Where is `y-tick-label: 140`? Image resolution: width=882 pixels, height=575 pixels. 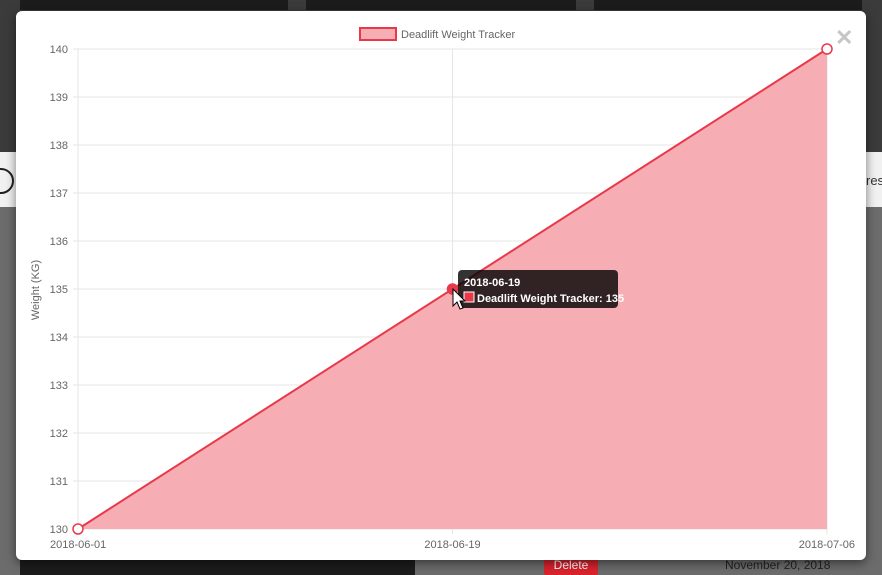
y-tick-label: 140 is located at coordinates (59, 50).